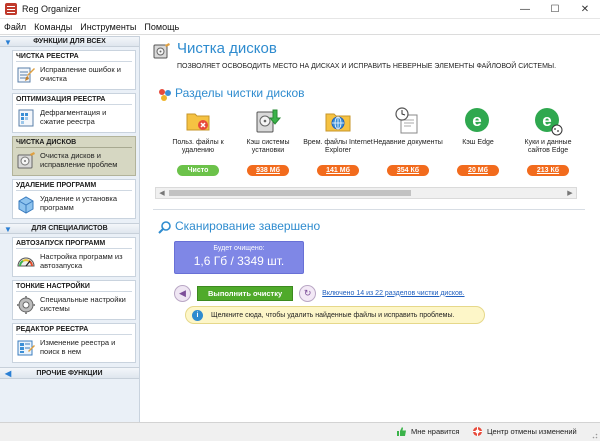  Describe the element at coordinates (78, 203) in the screenshot. I see `sidebar-item-desc: Удаление и установка программ` at that location.